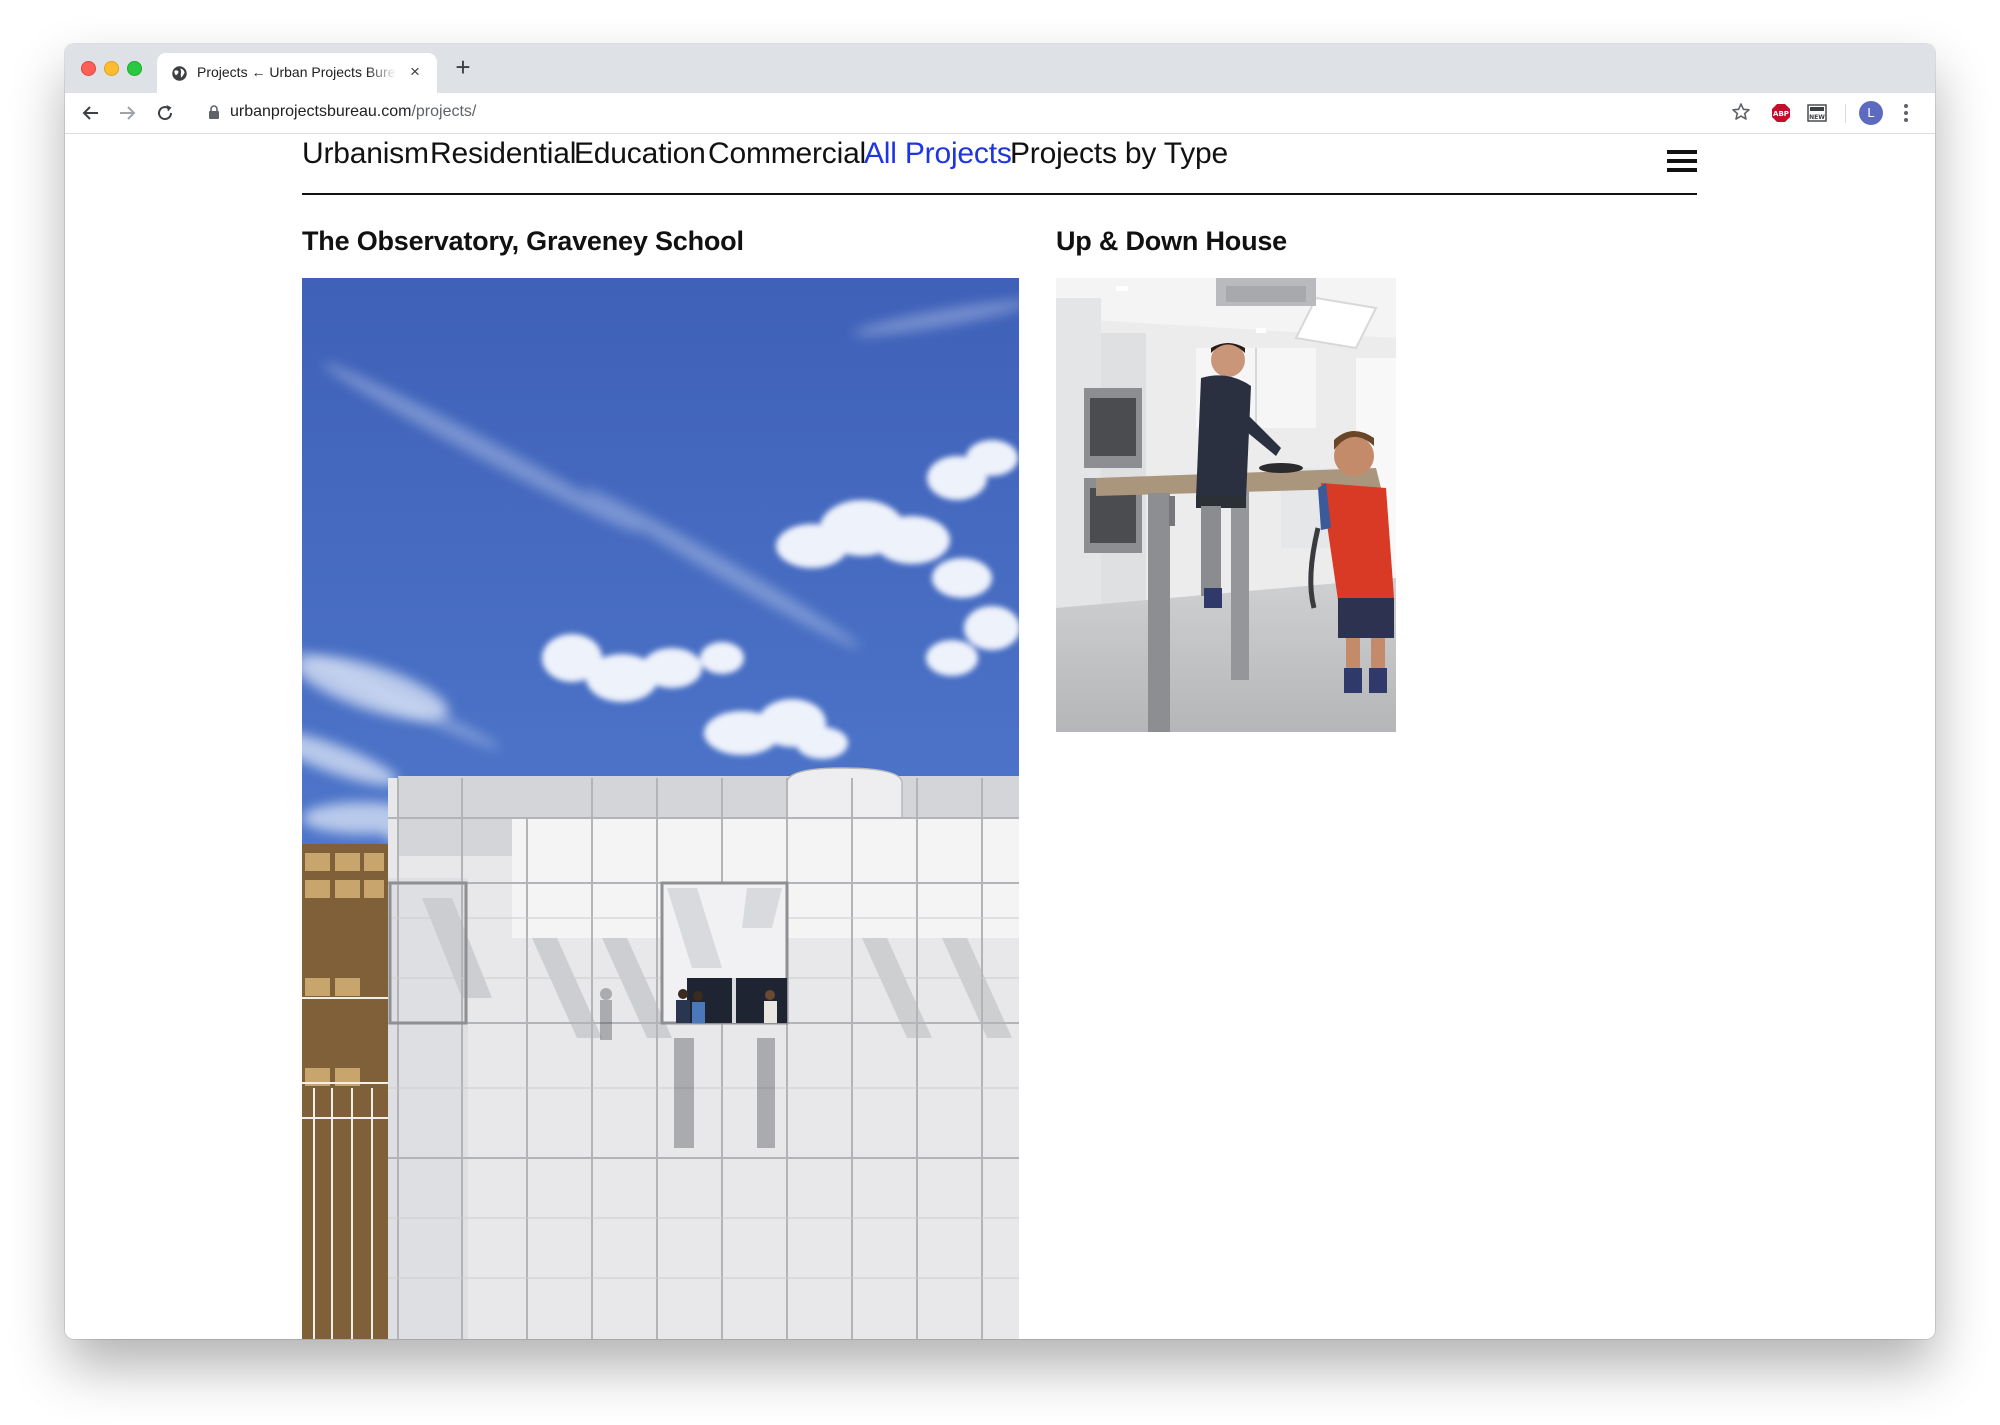 The height and width of the screenshot is (1425, 2000). What do you see at coordinates (1741, 112) in the screenshot?
I see `bookmark-star-icon` at bounding box center [1741, 112].